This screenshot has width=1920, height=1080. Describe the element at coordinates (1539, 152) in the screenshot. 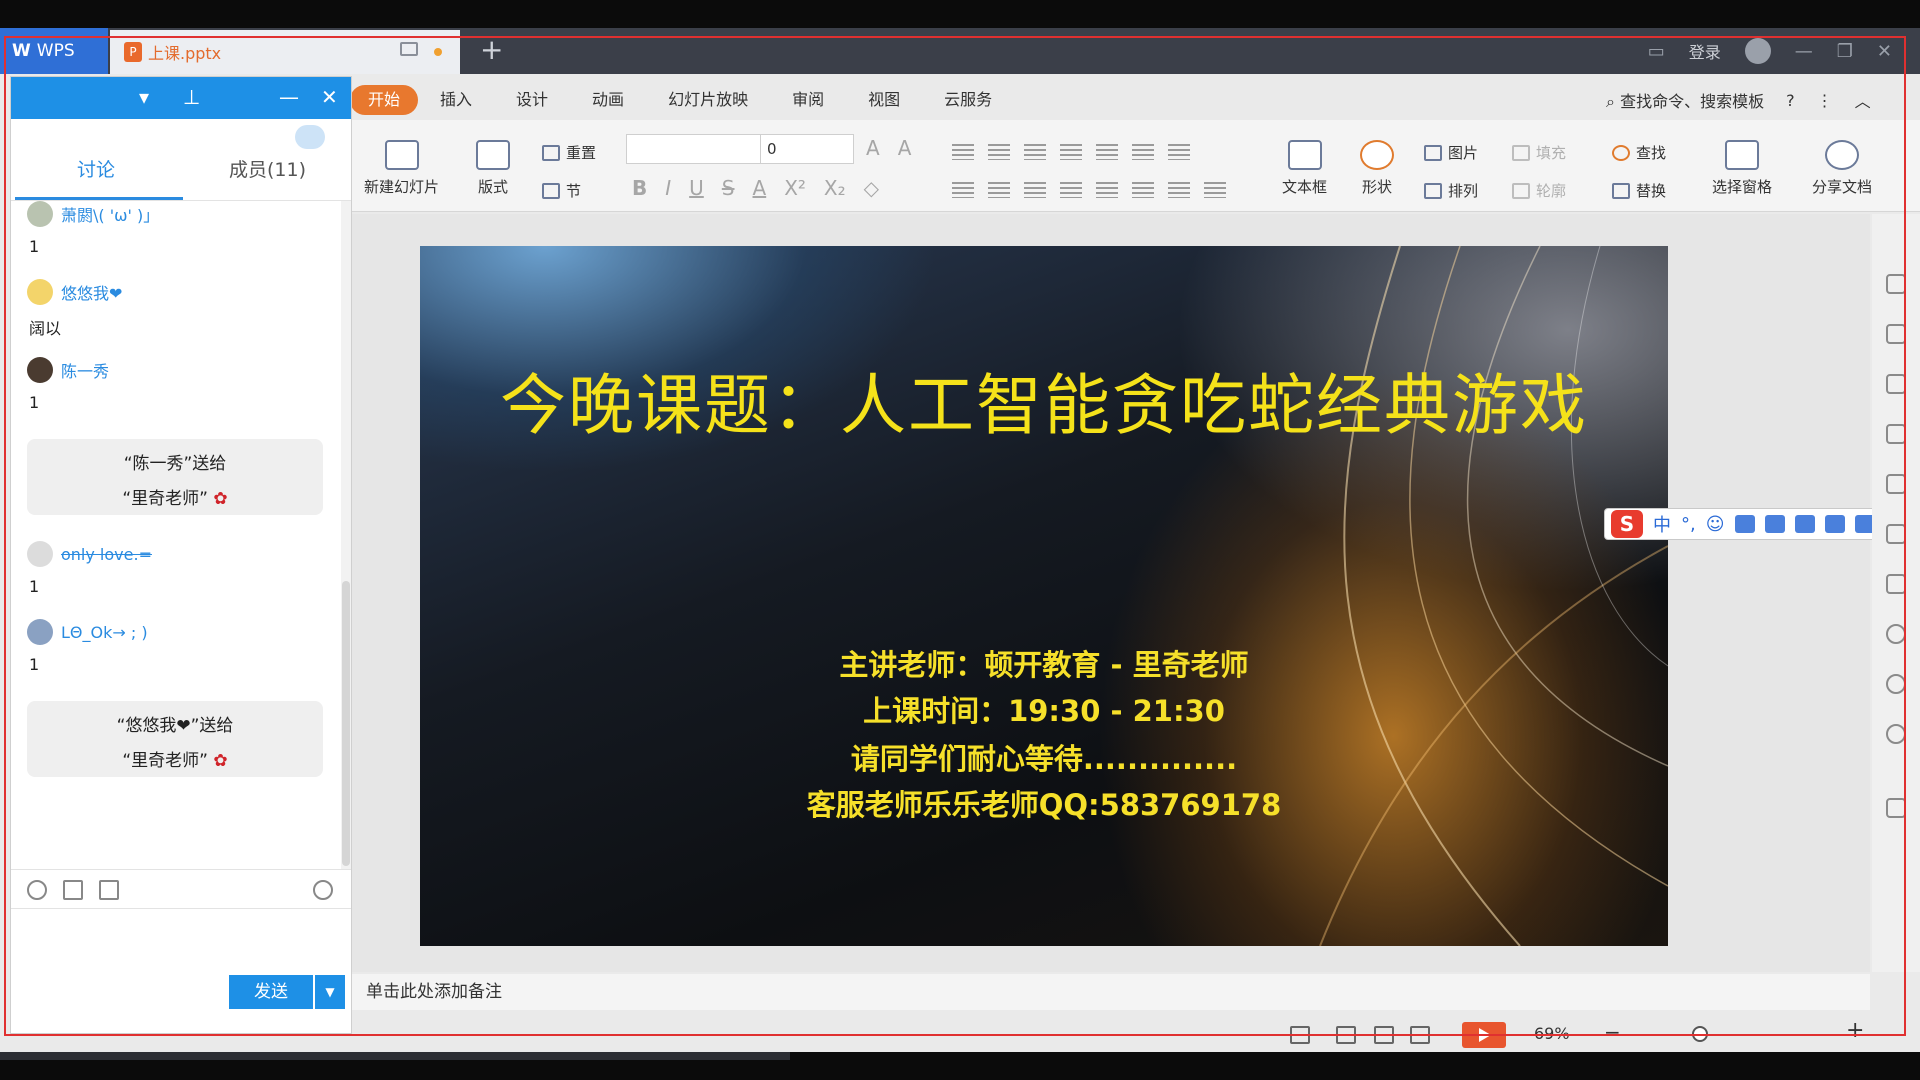

I see `fill-button: 填充` at that location.